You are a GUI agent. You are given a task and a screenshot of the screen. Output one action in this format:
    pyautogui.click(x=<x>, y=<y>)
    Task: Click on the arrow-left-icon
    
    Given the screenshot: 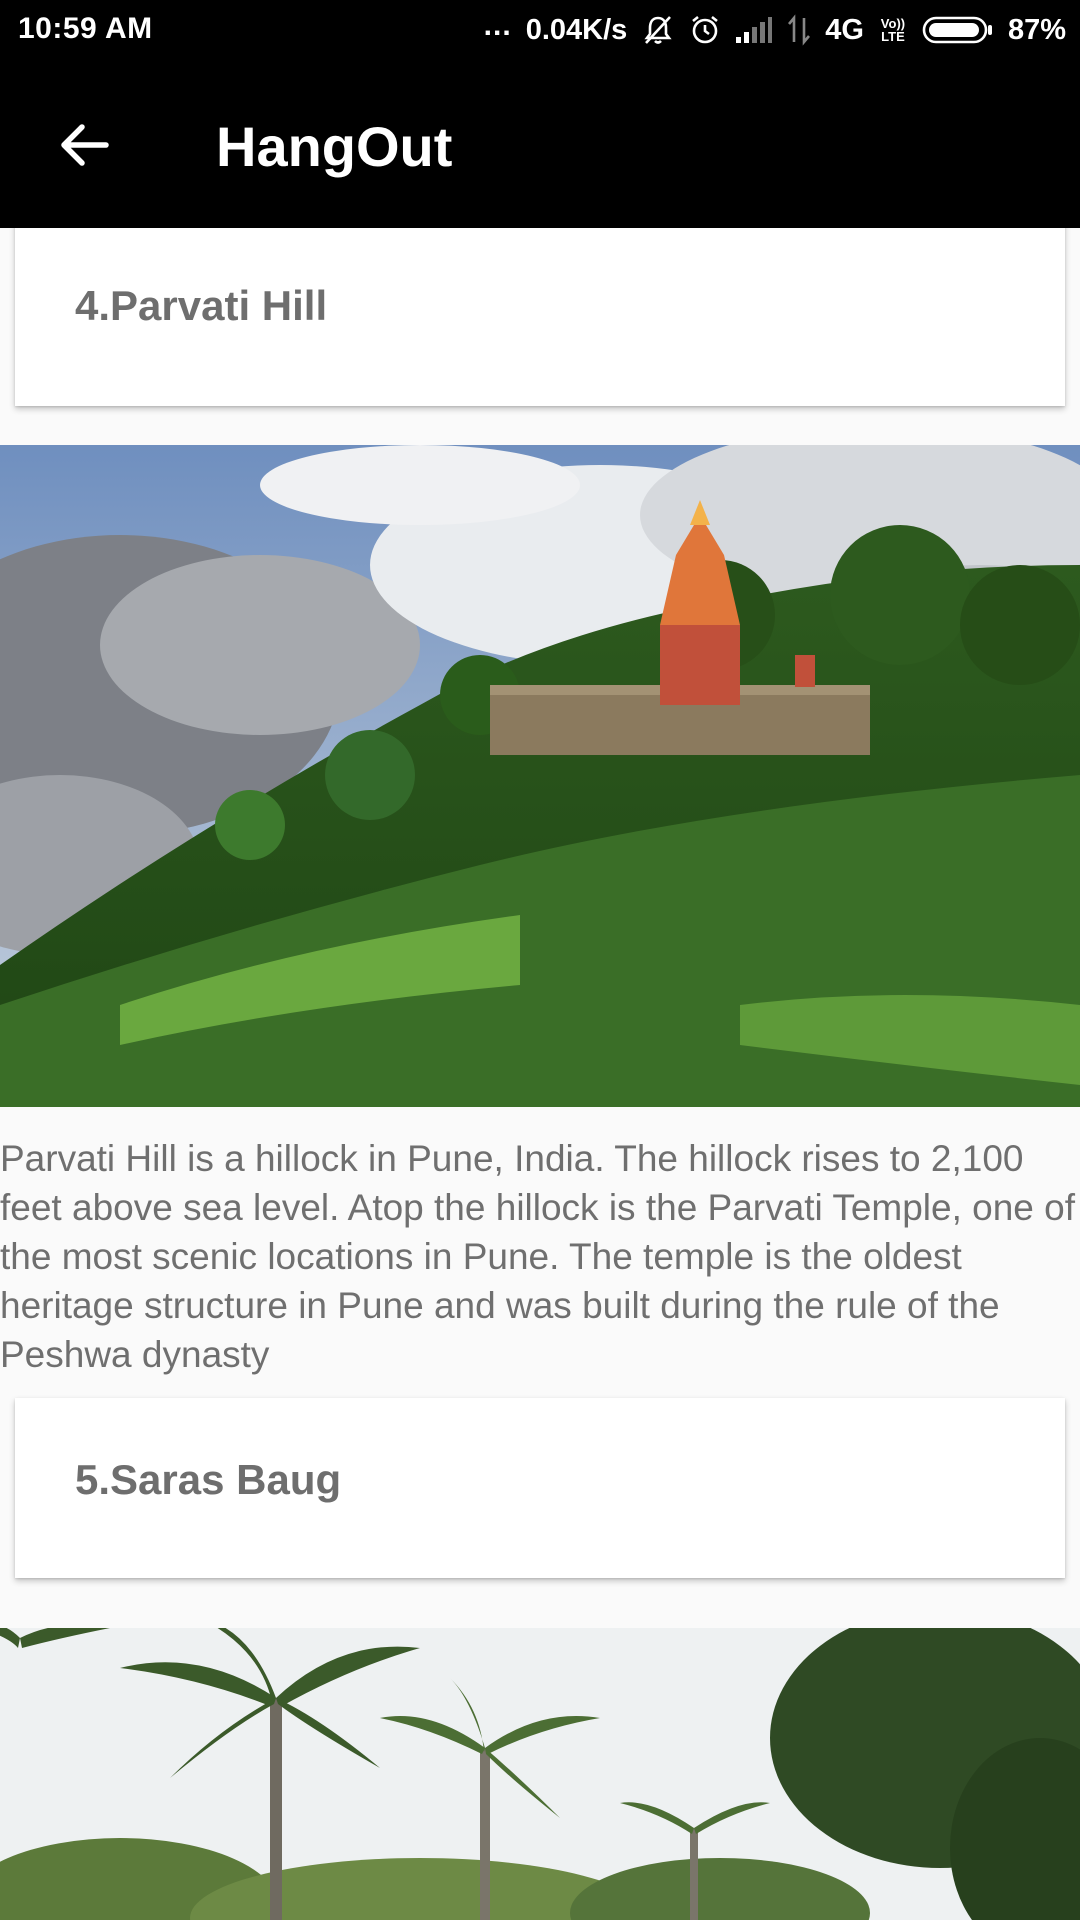 What is the action you would take?
    pyautogui.click(x=85, y=145)
    